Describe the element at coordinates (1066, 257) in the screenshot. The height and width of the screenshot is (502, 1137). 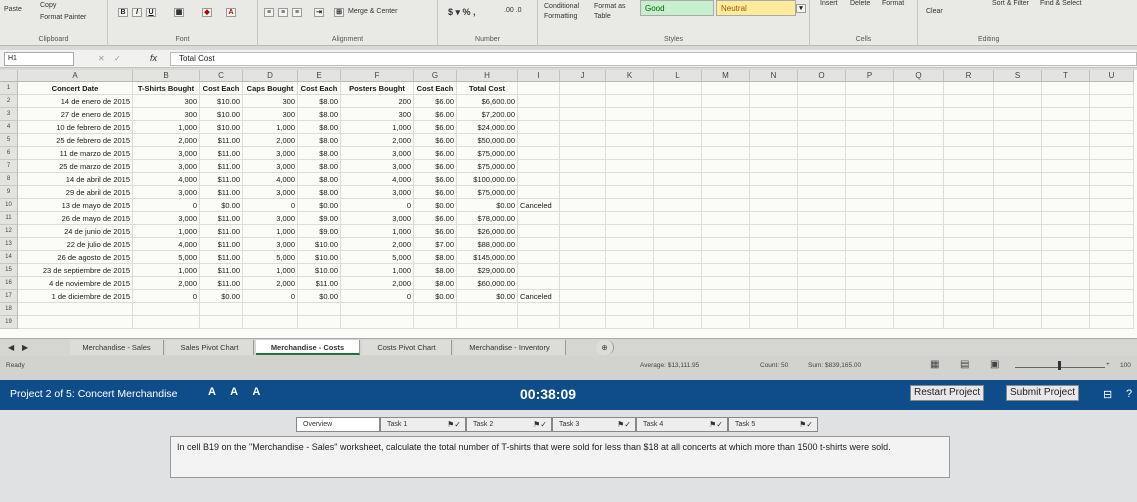
I see `cell-t14` at that location.